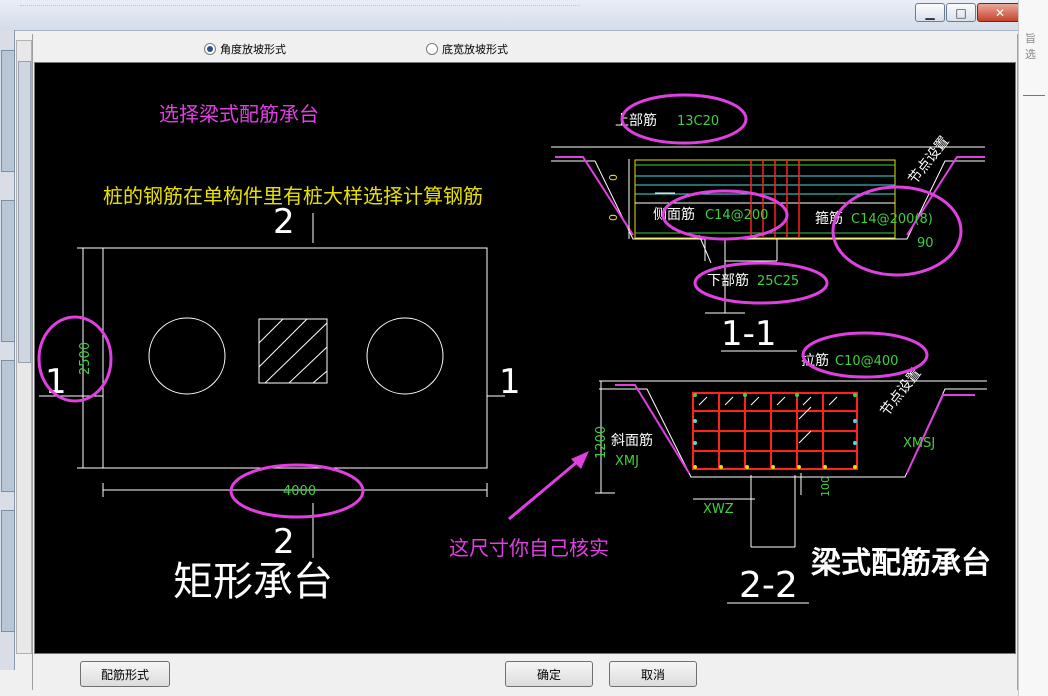 This screenshot has height=696, width=1048. Describe the element at coordinates (210, 49) in the screenshot. I see `radio-checked-icon` at that location.